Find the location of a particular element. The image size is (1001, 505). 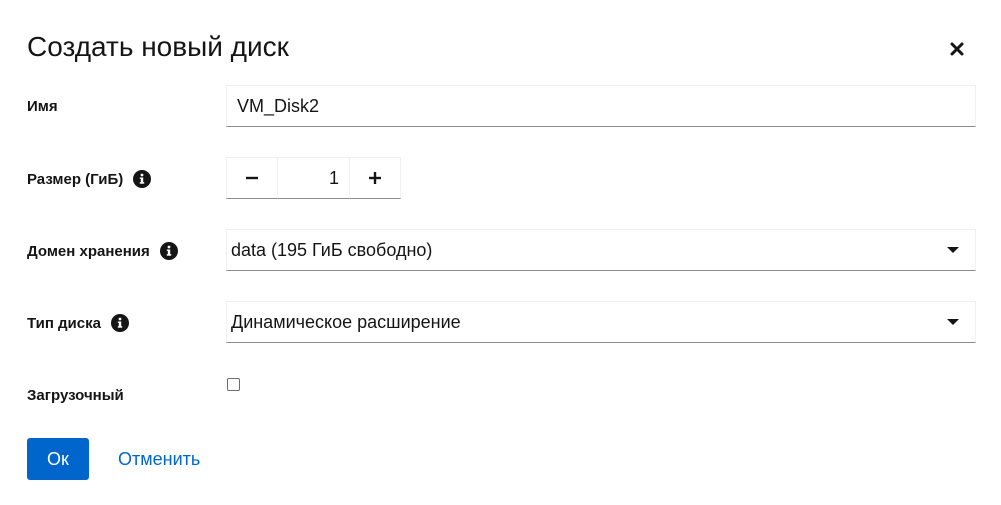

bootable-checkbox is located at coordinates (233, 384).